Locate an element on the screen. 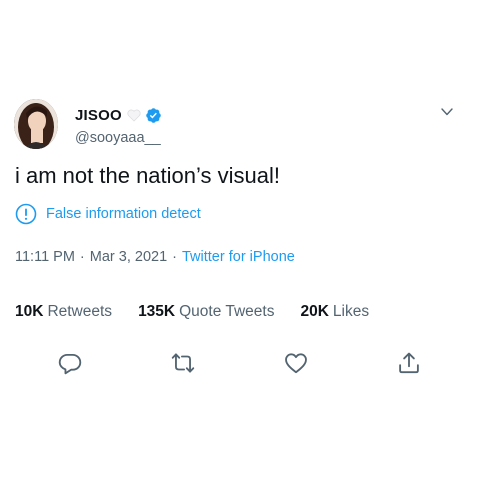 This screenshot has width=480, height=480. engagement-stats: 10K Retweets 135K Quote Tweets 20K Likes is located at coordinates (205, 312).